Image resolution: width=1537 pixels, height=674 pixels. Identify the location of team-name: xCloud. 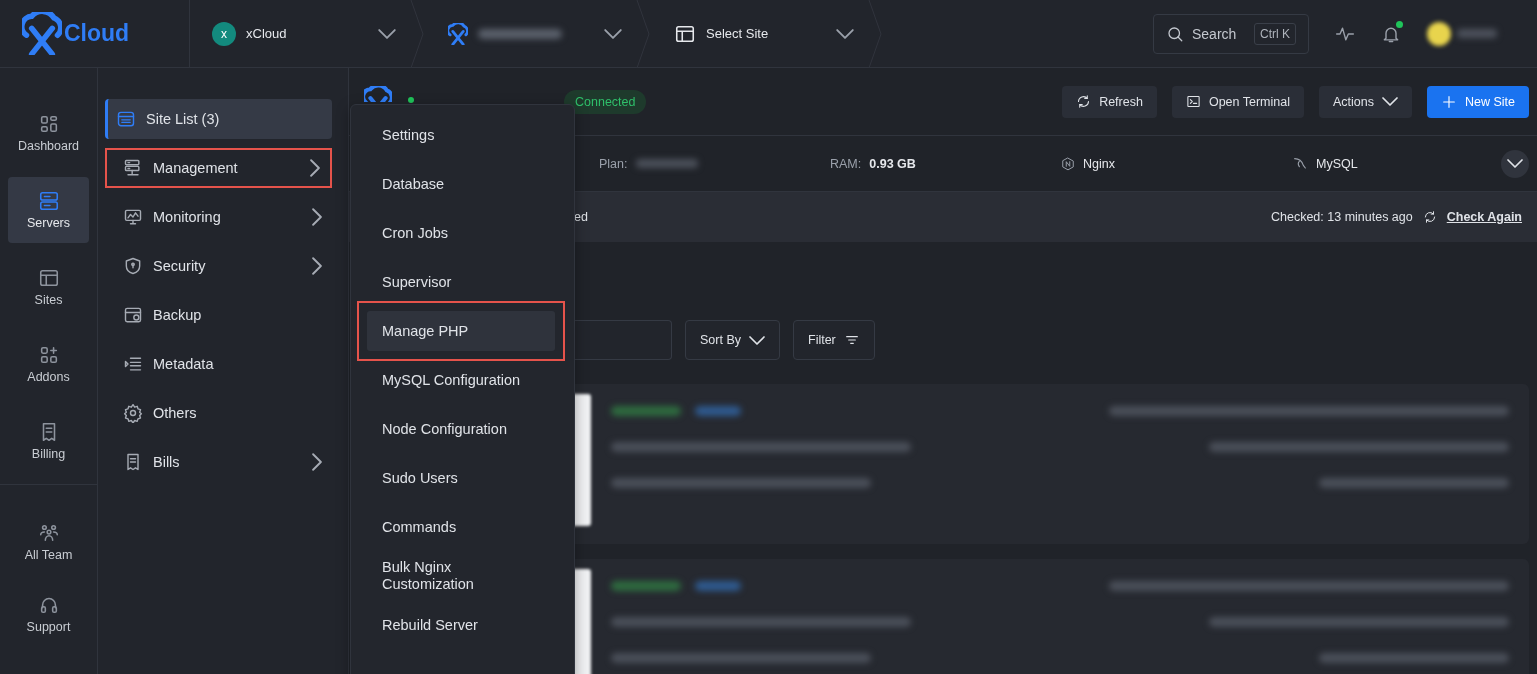
(266, 33).